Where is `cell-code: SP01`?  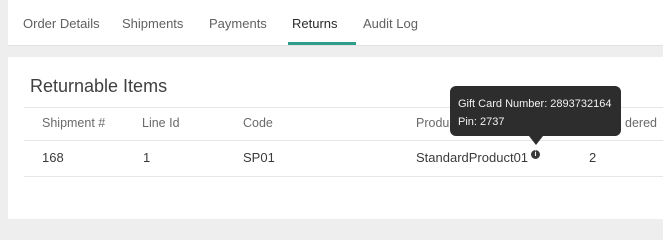 cell-code: SP01 is located at coordinates (259, 157).